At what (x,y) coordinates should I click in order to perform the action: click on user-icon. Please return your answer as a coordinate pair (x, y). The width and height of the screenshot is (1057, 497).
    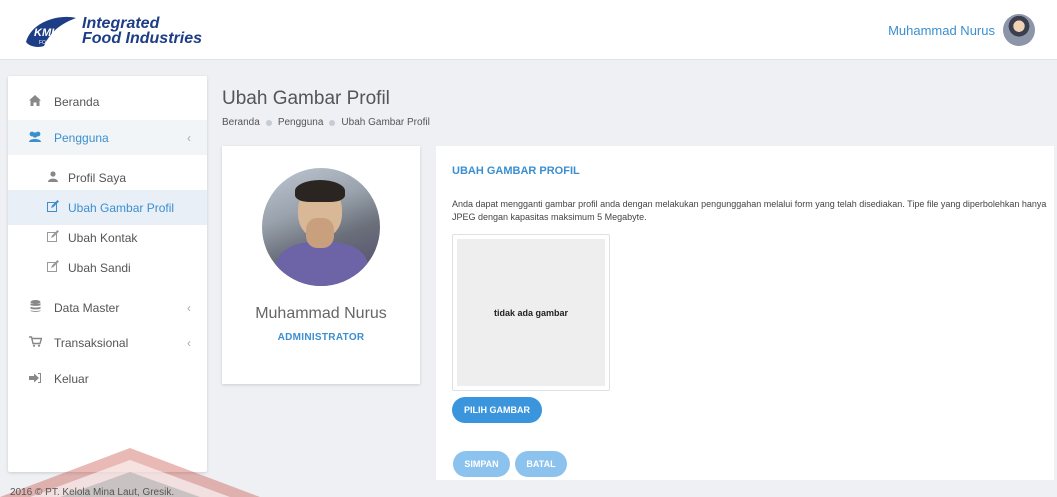
    Looking at the image, I should click on (53, 177).